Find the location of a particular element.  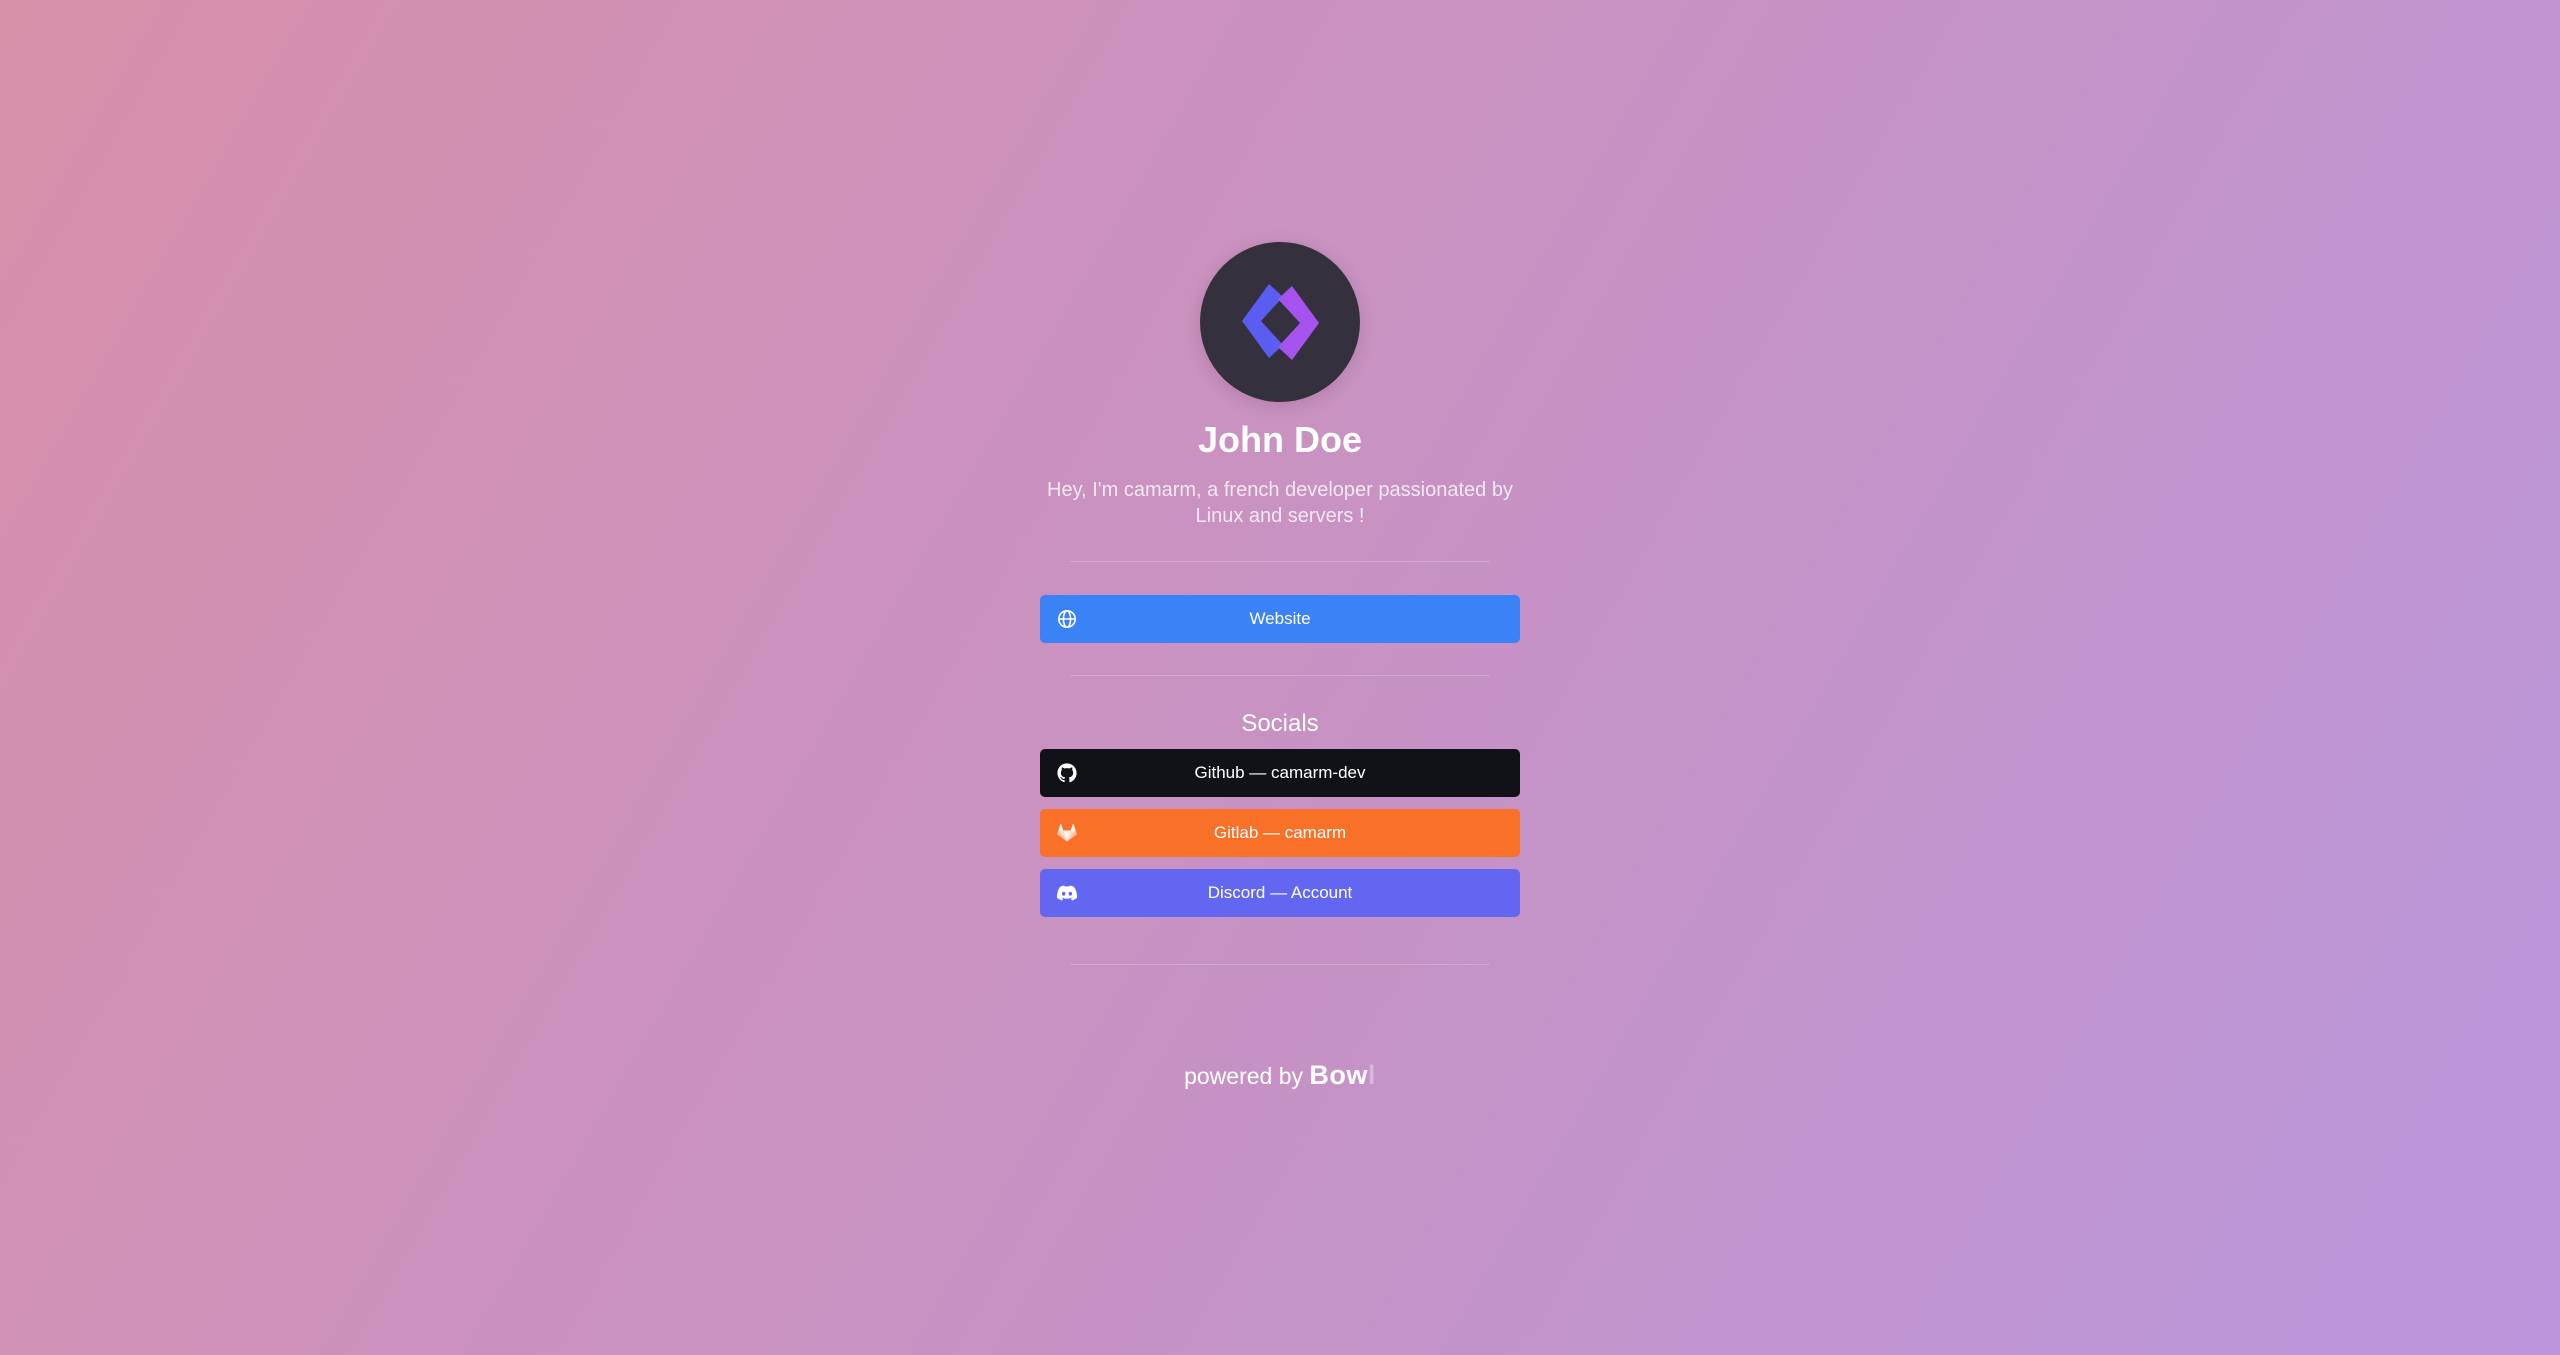

avatar is located at coordinates (1280, 322).